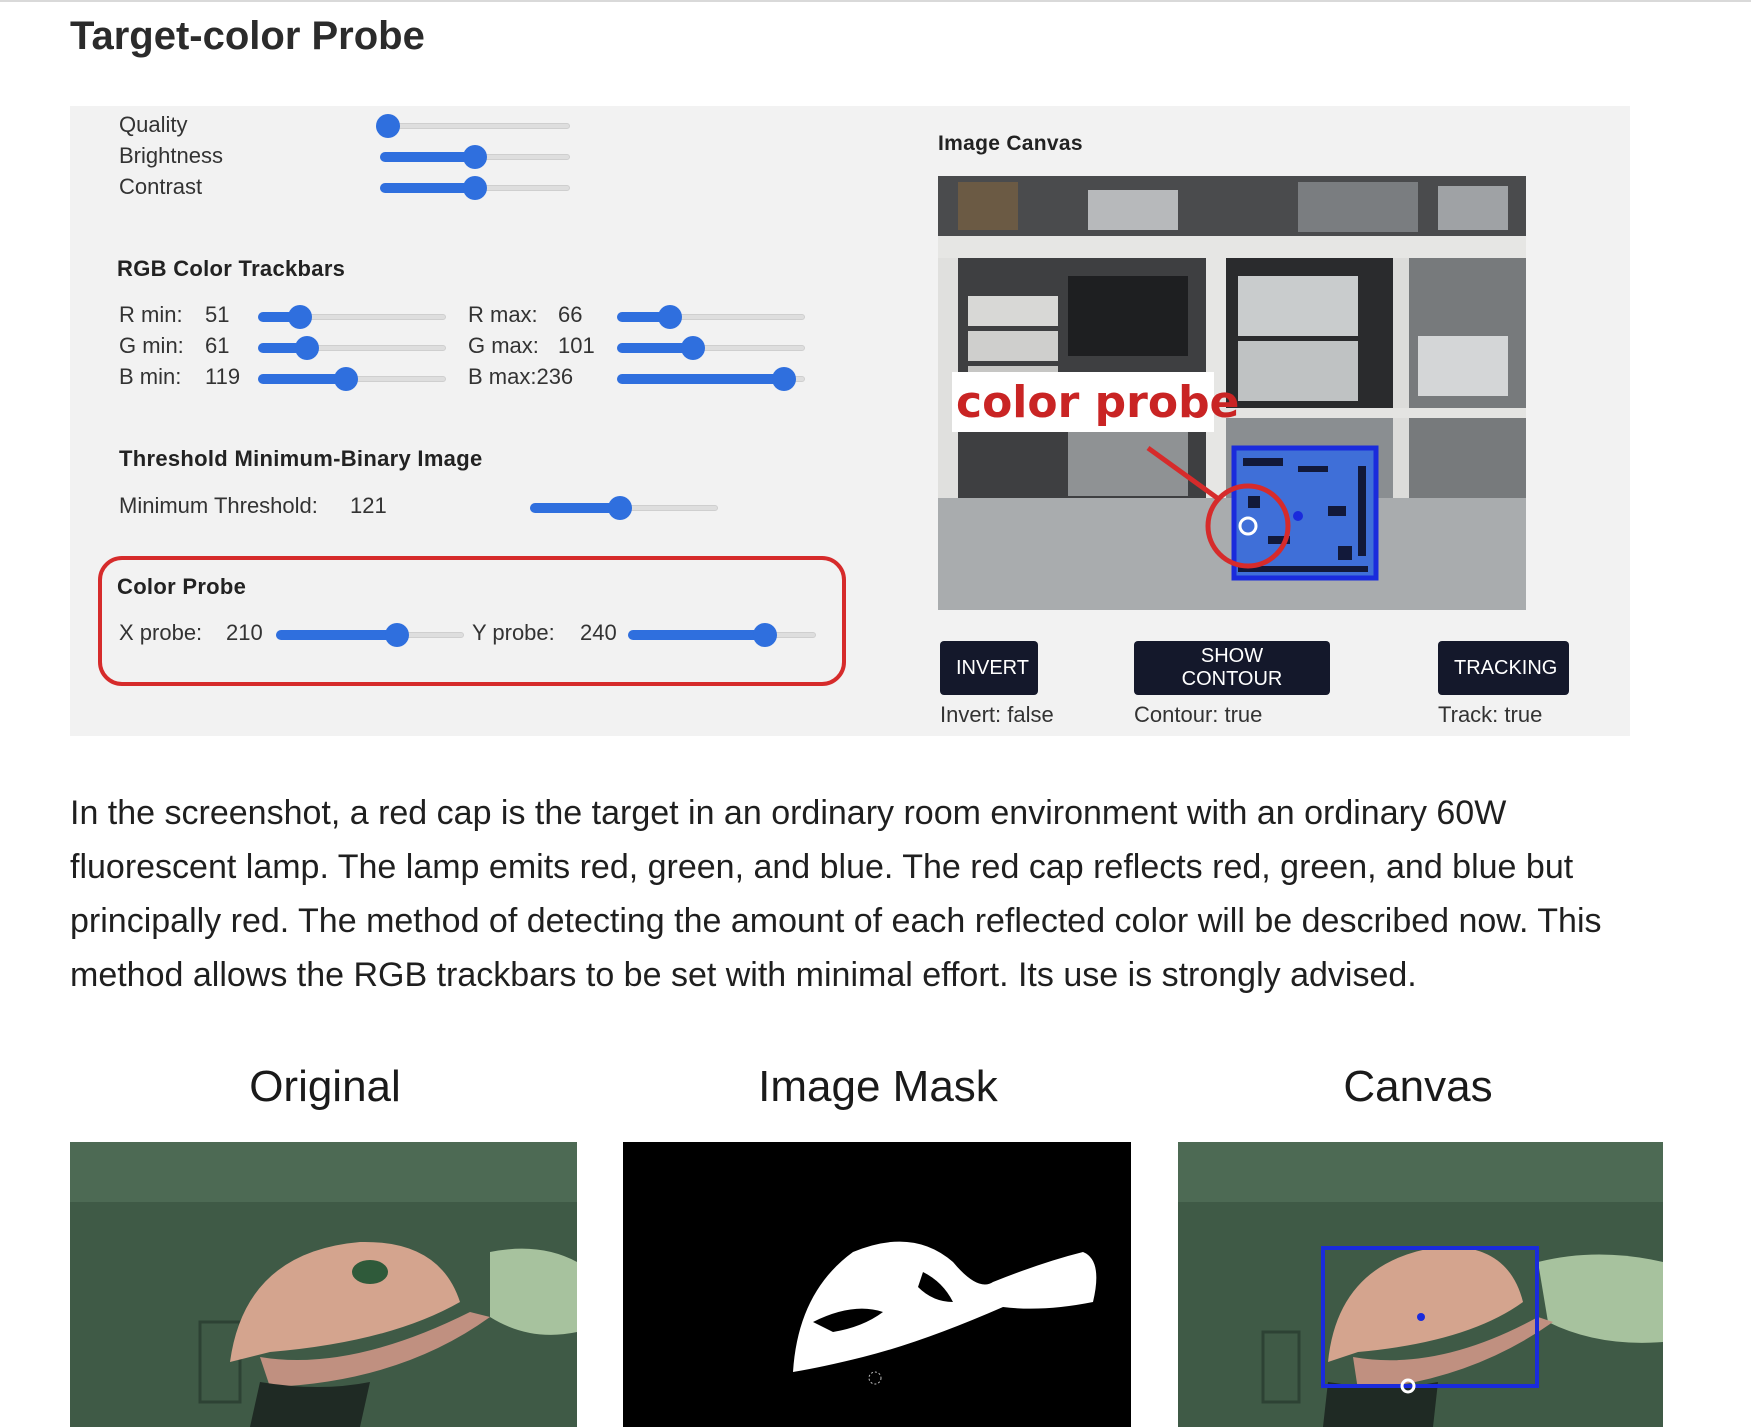 The image size is (1751, 1427). What do you see at coordinates (247, 36) in the screenshot?
I see `page-title: Target-color Probe` at bounding box center [247, 36].